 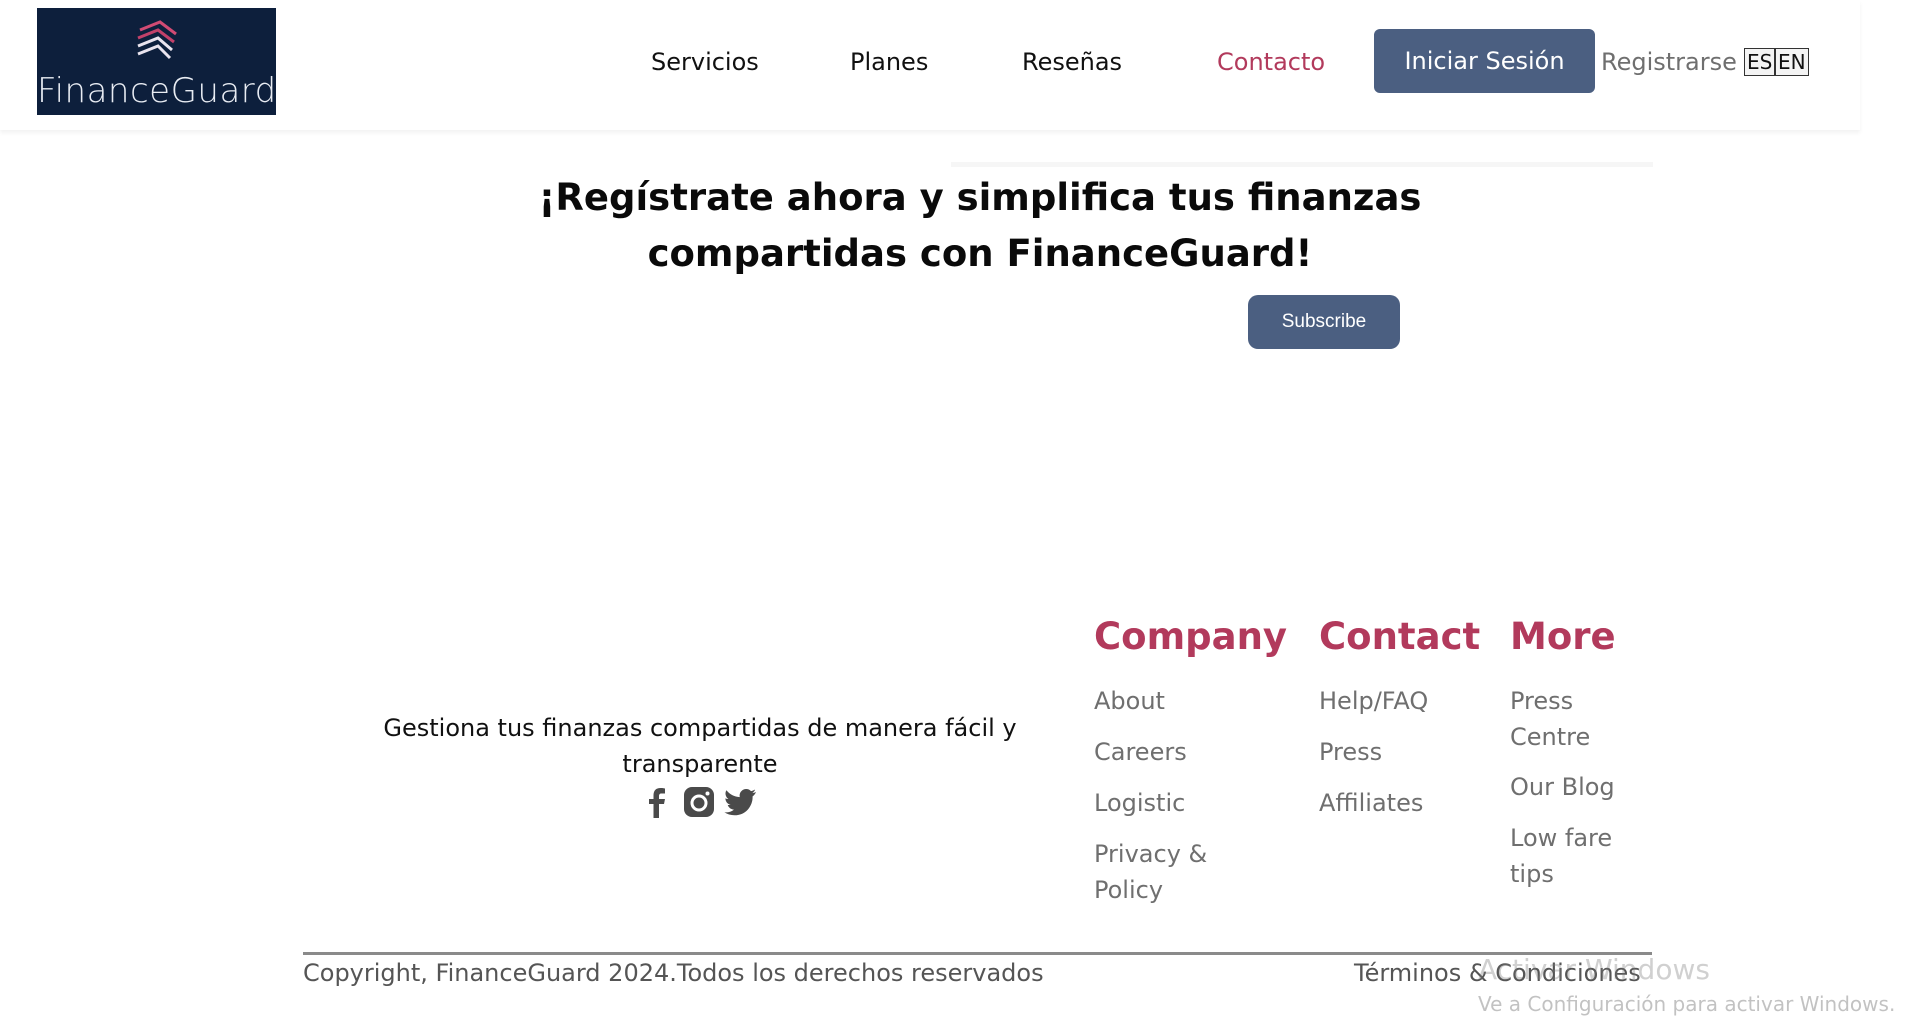 I want to click on subscribe-button: Subscribe, so click(x=1324, y=322).